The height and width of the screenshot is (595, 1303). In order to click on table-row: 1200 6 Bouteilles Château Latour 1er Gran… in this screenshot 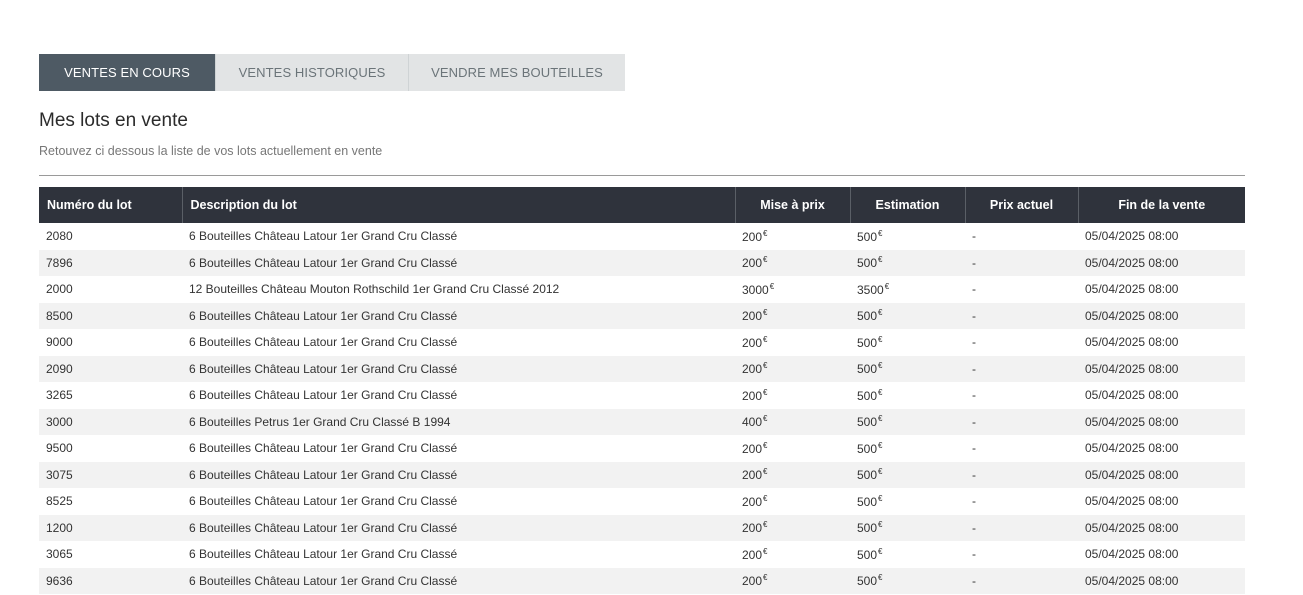, I will do `click(642, 527)`.